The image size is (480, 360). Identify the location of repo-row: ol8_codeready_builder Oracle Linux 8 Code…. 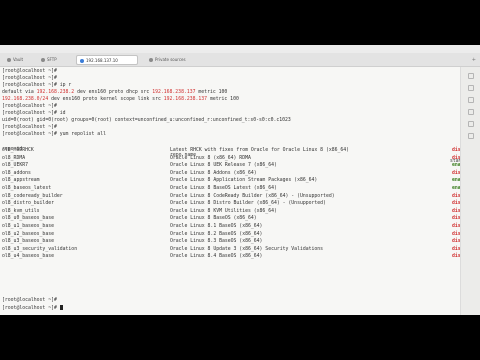
(231, 196).